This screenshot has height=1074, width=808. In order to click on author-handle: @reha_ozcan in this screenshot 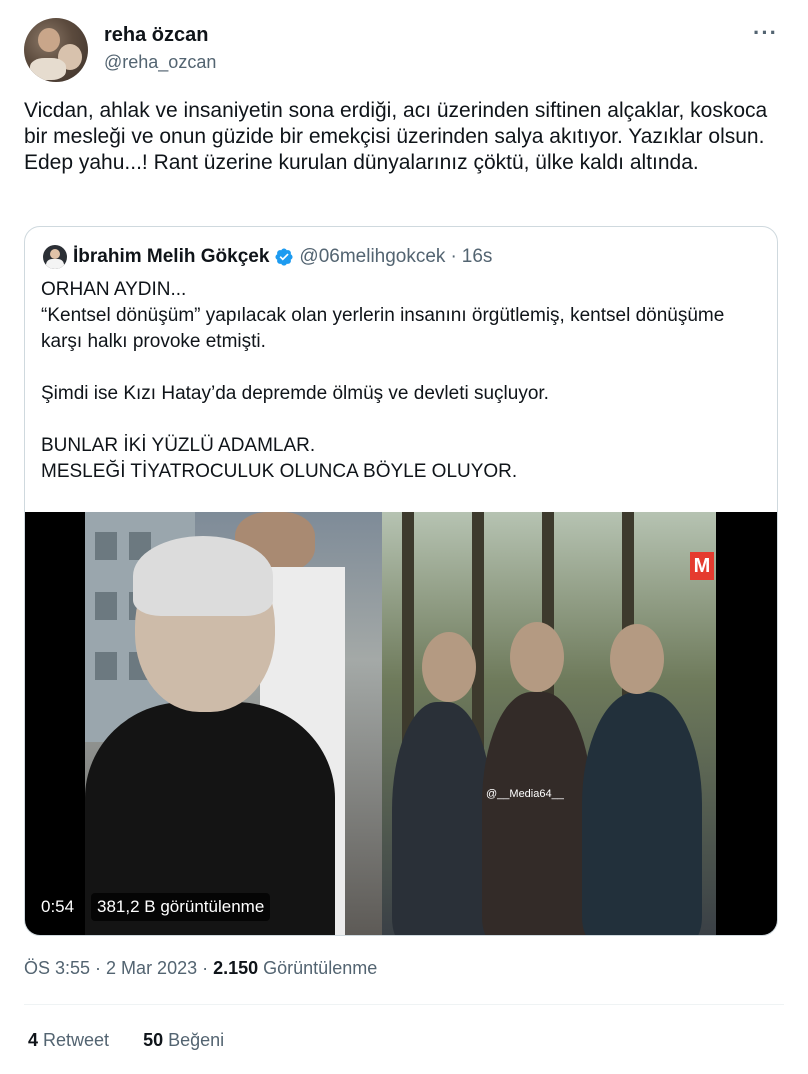, I will do `click(160, 62)`.